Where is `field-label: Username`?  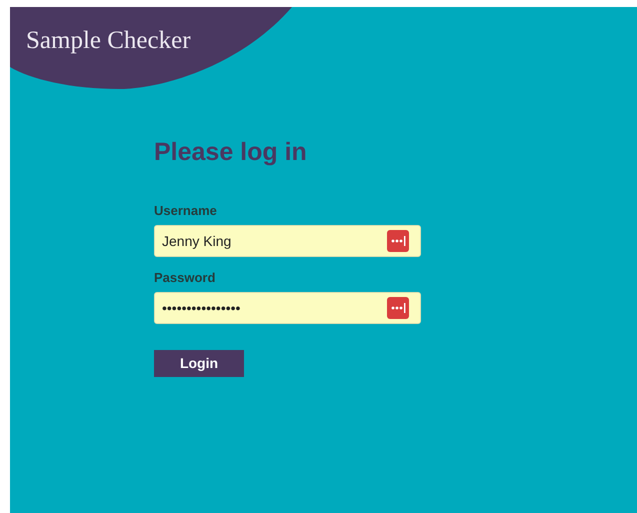
field-label: Username is located at coordinates (186, 211).